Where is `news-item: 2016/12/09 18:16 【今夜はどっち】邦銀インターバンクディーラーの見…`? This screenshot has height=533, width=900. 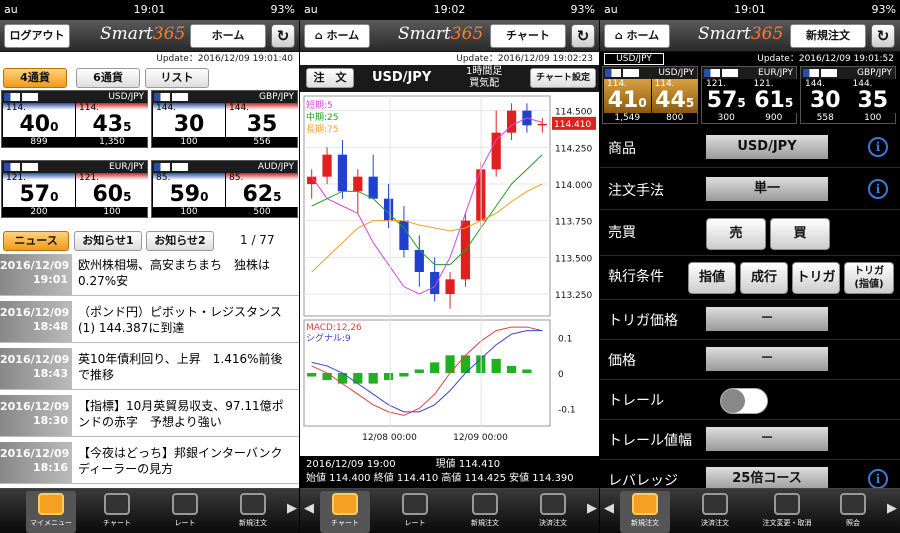 news-item: 2016/12/09 18:16 【今夜はどっち】邦銀インターバンクディーラーの見… is located at coordinates (149, 463).